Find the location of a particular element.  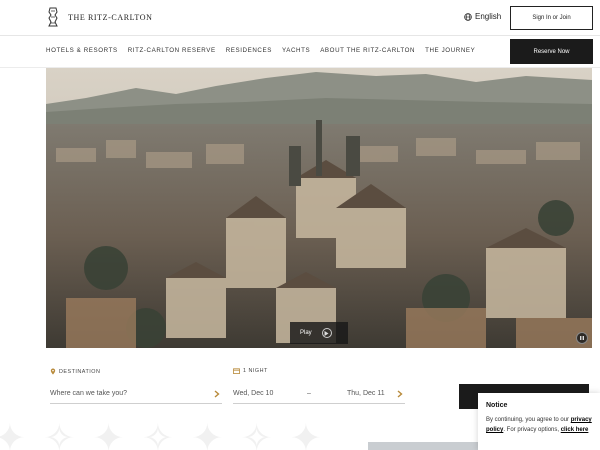

calendar-icon is located at coordinates (236, 371).